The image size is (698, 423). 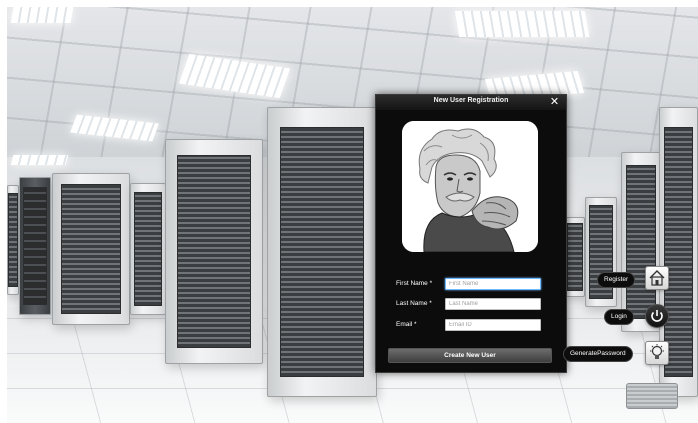 I want to click on dialog-title: New User Registration, so click(x=471, y=100).